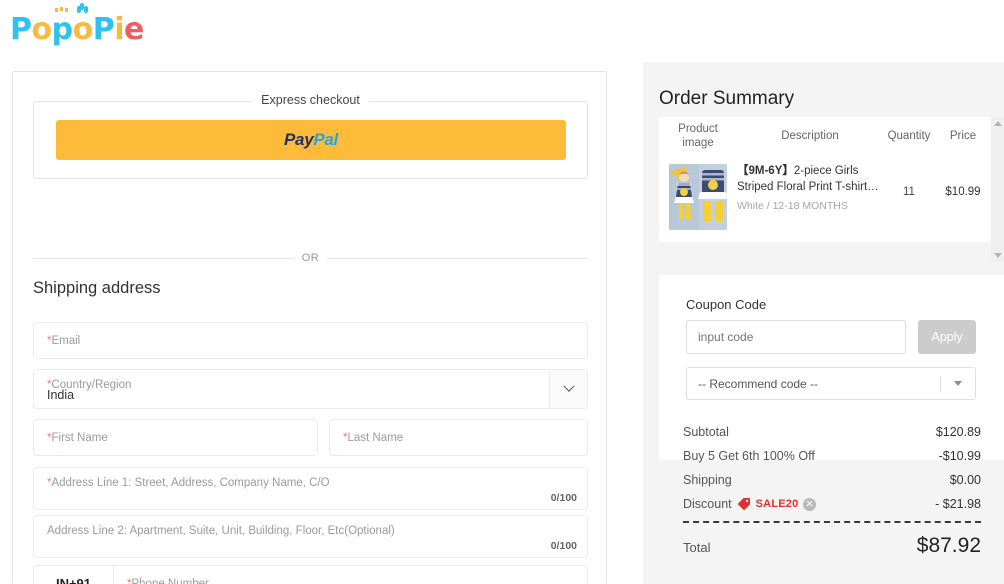 The image size is (1004, 584). What do you see at coordinates (758, 383) in the screenshot?
I see `recommend-code-value: -- Recommend code --` at bounding box center [758, 383].